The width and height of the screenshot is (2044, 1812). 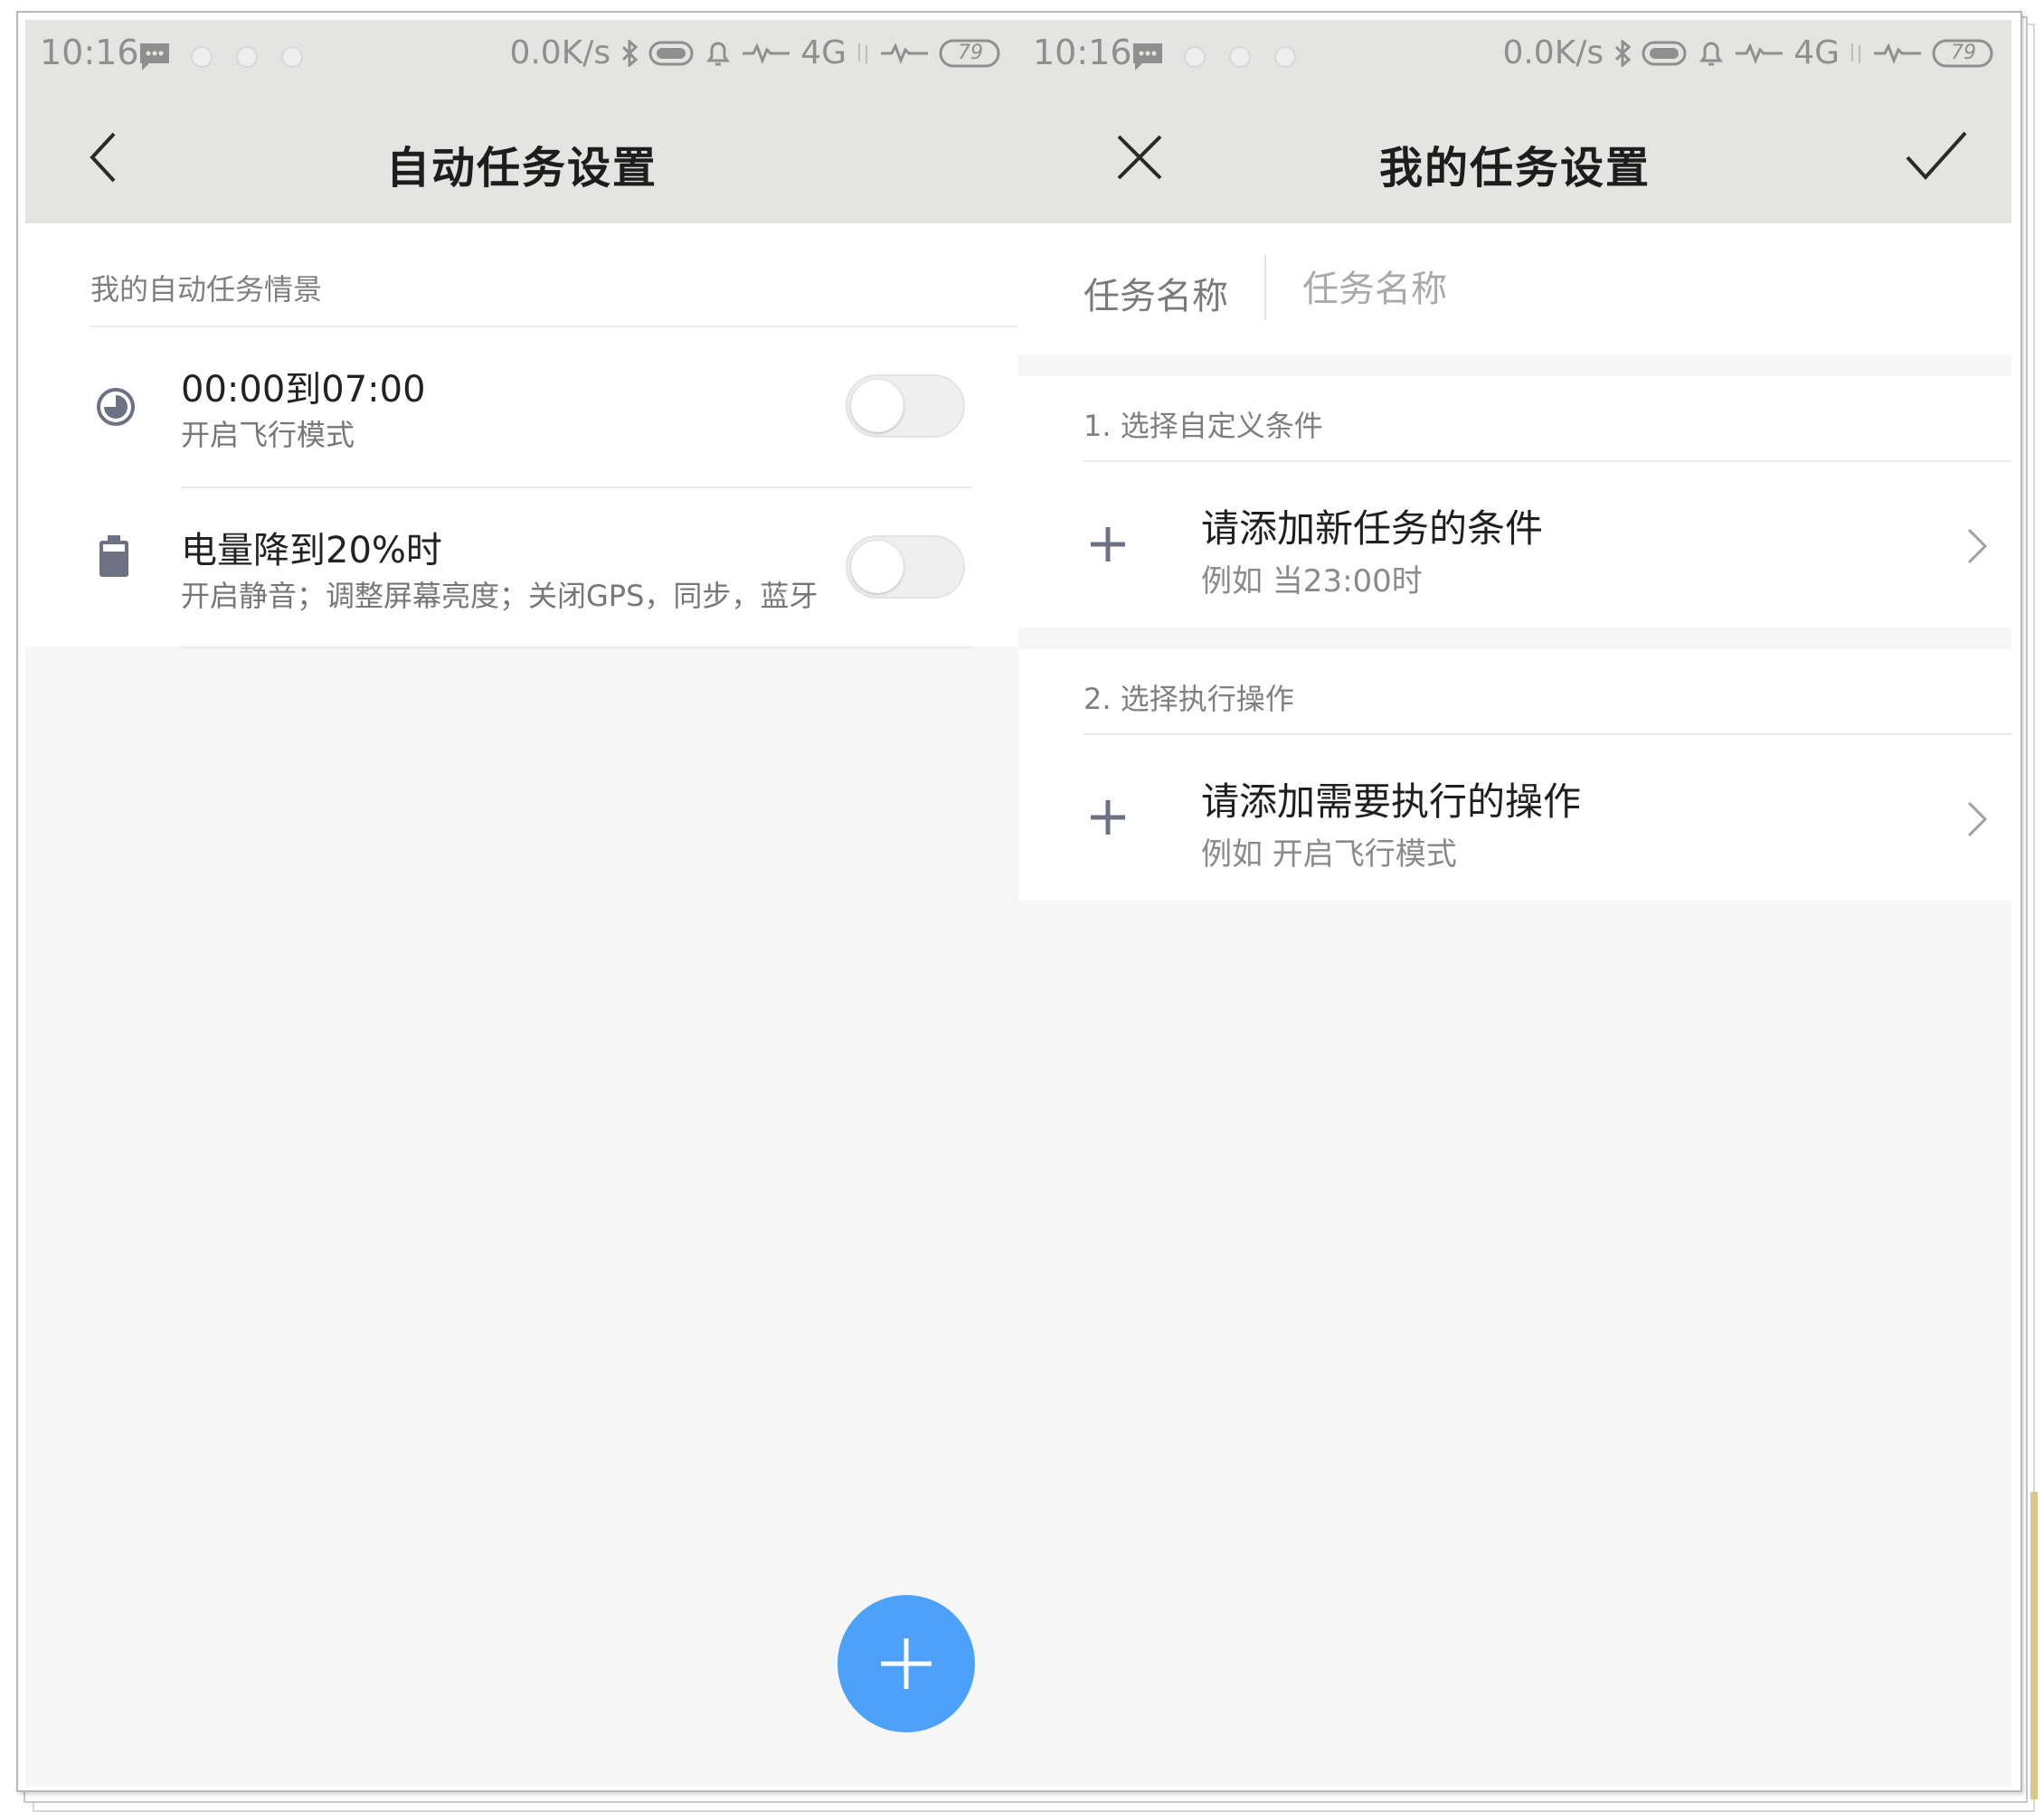 I want to click on action-section: 2. 选择执行操作 请添加需要执行的操作 例如 开启飞行模式, so click(x=1515, y=775).